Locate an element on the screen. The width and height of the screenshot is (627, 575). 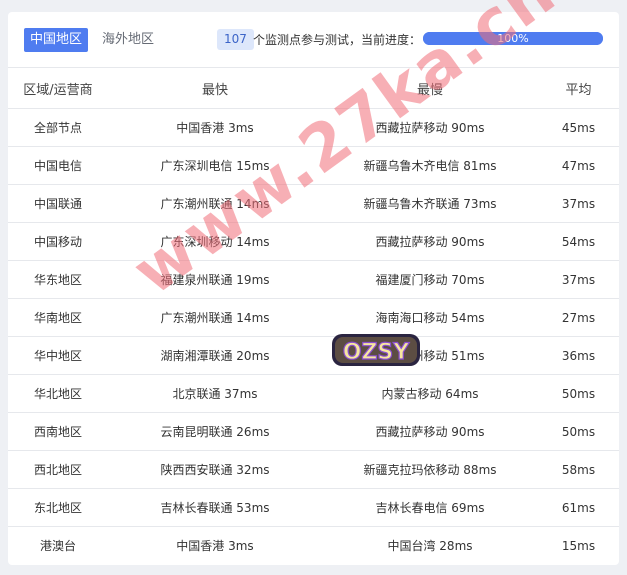
cell-region: 中国电信 is located at coordinates (58, 165).